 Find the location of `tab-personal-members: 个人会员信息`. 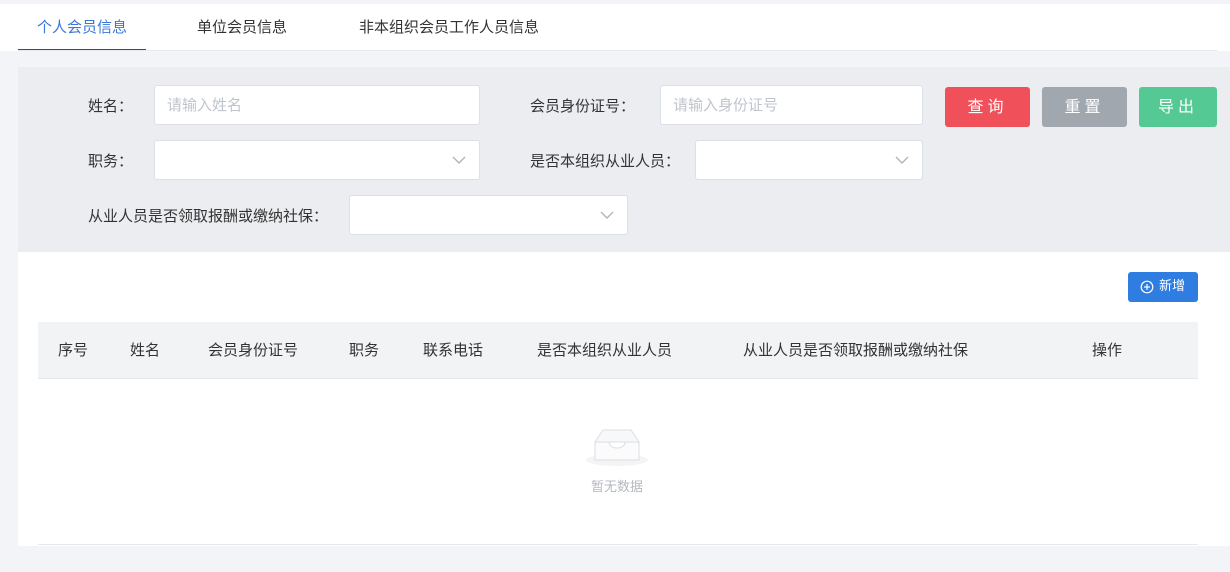

tab-personal-members: 个人会员信息 is located at coordinates (82, 27).